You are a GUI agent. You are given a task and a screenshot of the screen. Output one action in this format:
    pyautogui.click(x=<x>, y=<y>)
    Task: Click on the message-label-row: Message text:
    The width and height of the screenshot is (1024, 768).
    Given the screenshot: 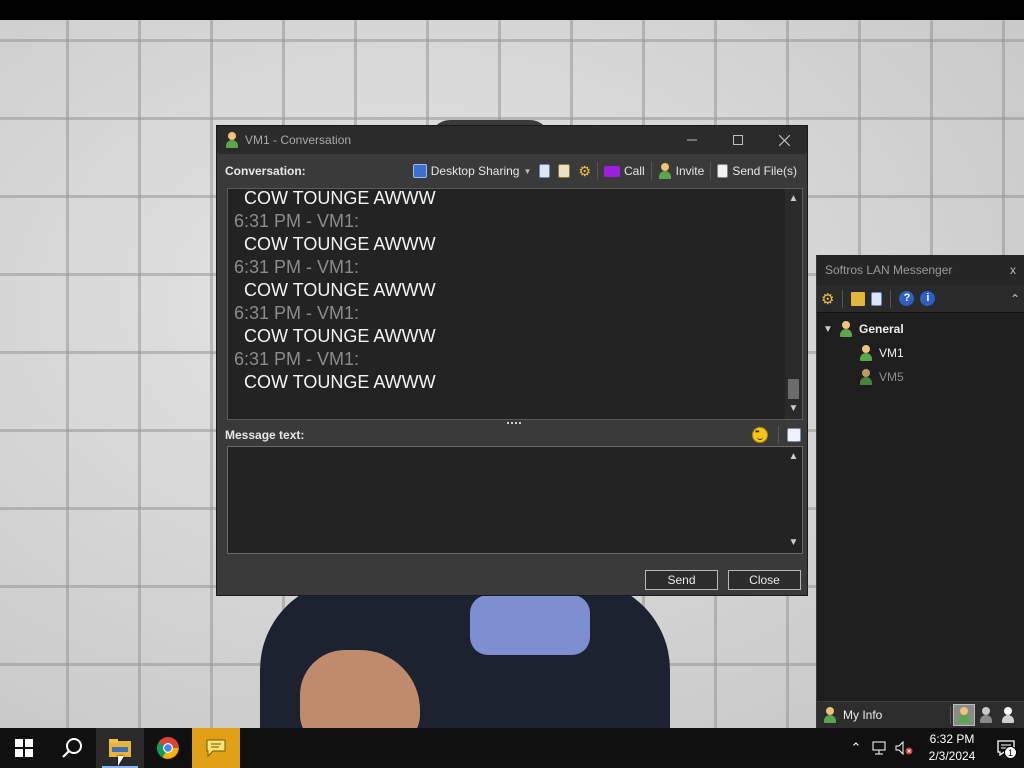 What is the action you would take?
    pyautogui.click(x=513, y=435)
    